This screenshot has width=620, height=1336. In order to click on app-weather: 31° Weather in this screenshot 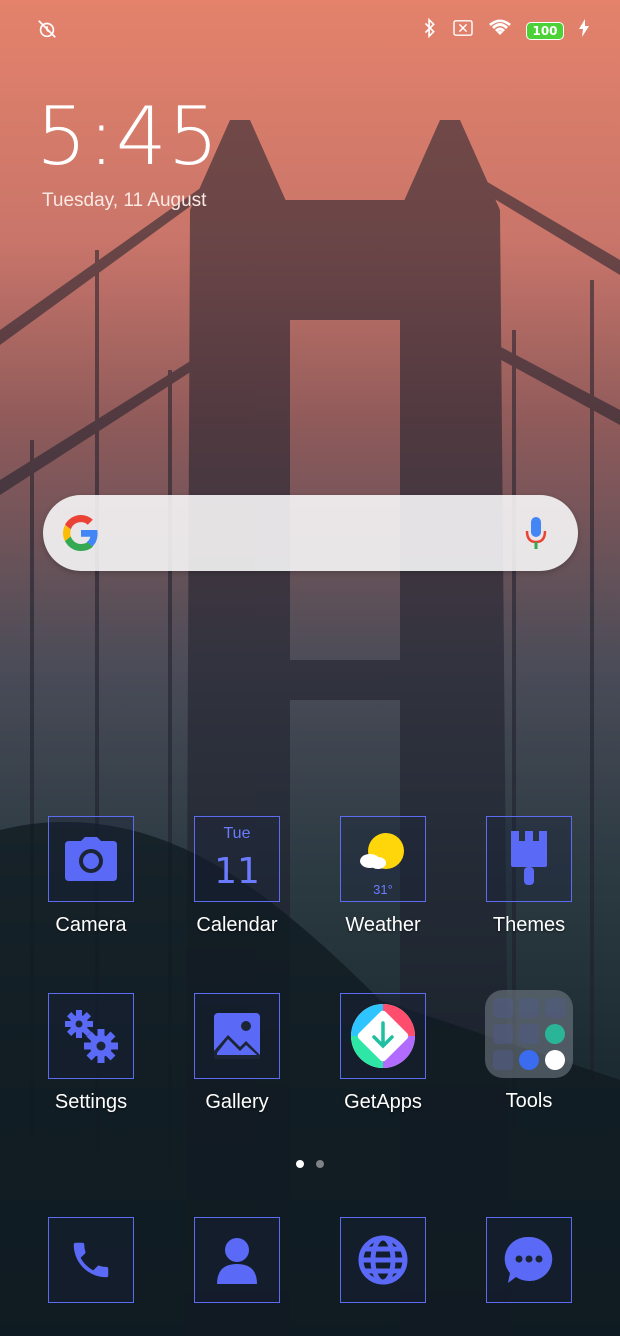, I will do `click(383, 876)`.